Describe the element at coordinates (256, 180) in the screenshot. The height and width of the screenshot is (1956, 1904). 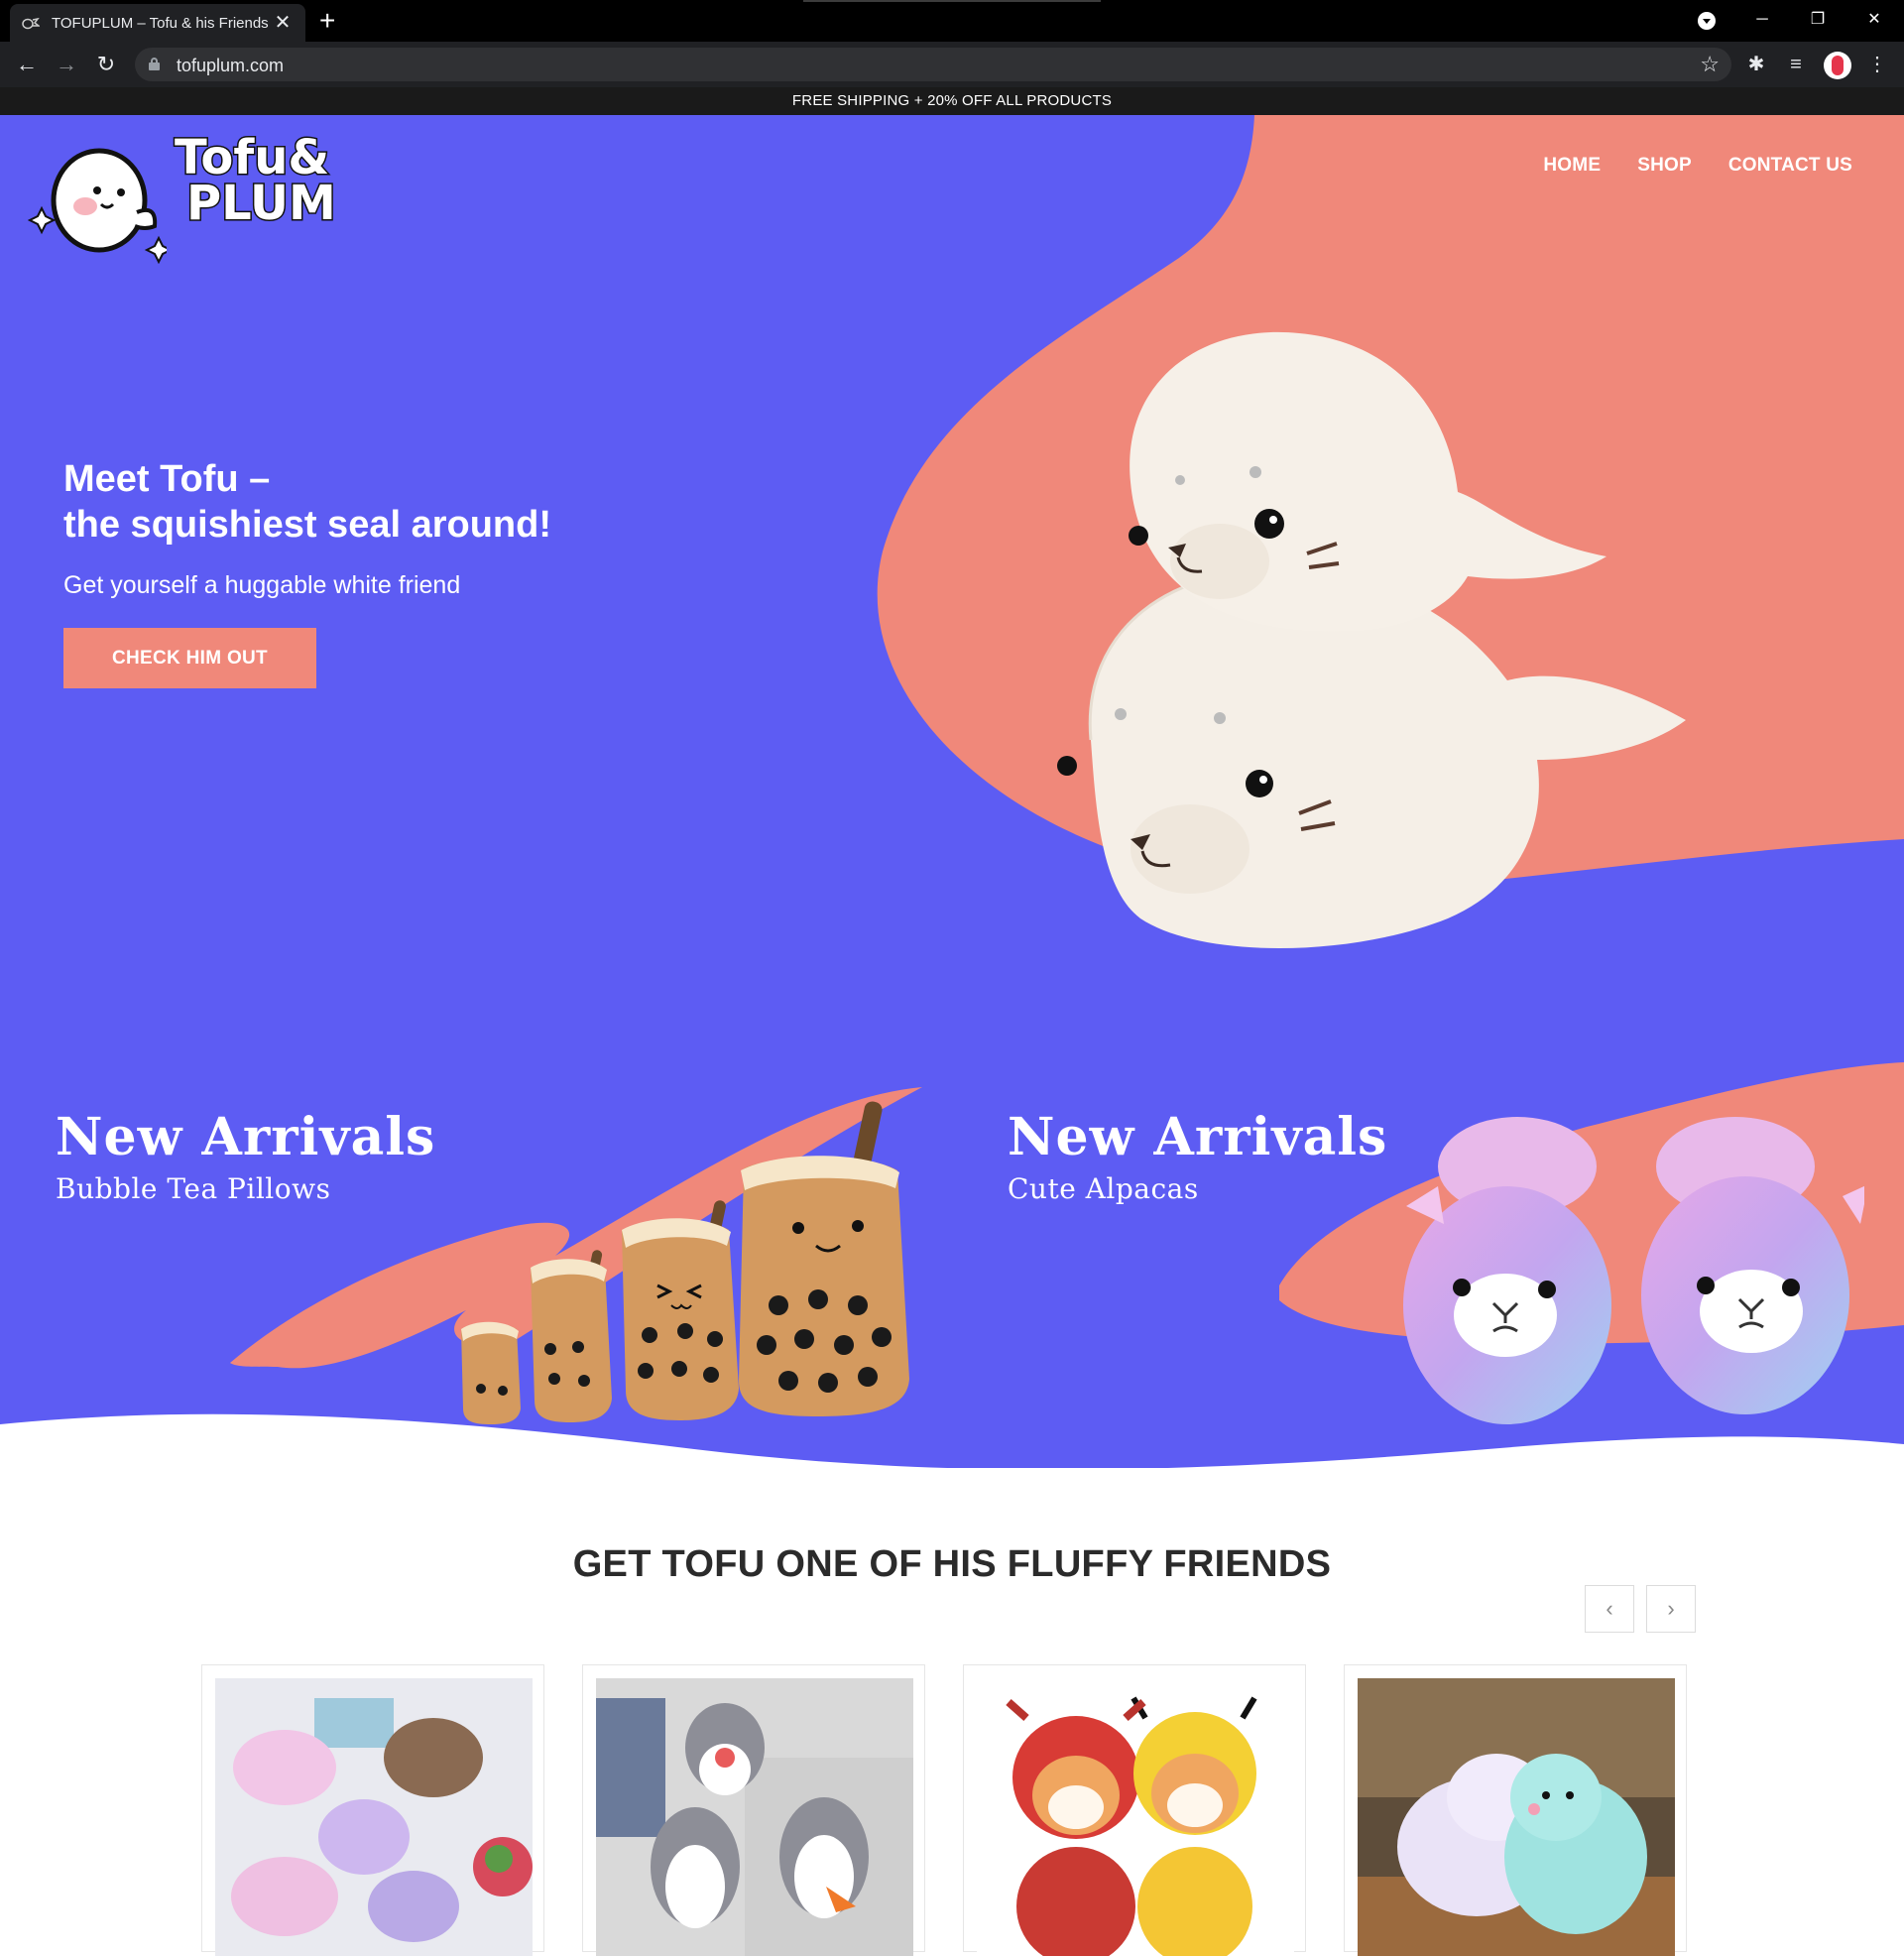
I see `logo-wordmark: Tofu& PLUM` at that location.